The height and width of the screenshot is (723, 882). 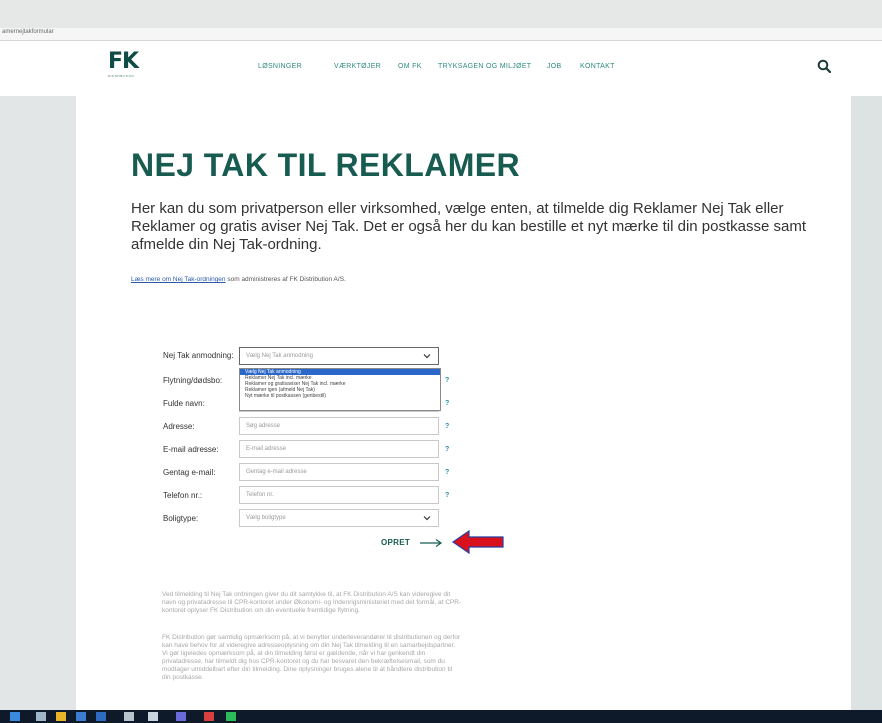 What do you see at coordinates (81, 716) in the screenshot?
I see `mail-icon` at bounding box center [81, 716].